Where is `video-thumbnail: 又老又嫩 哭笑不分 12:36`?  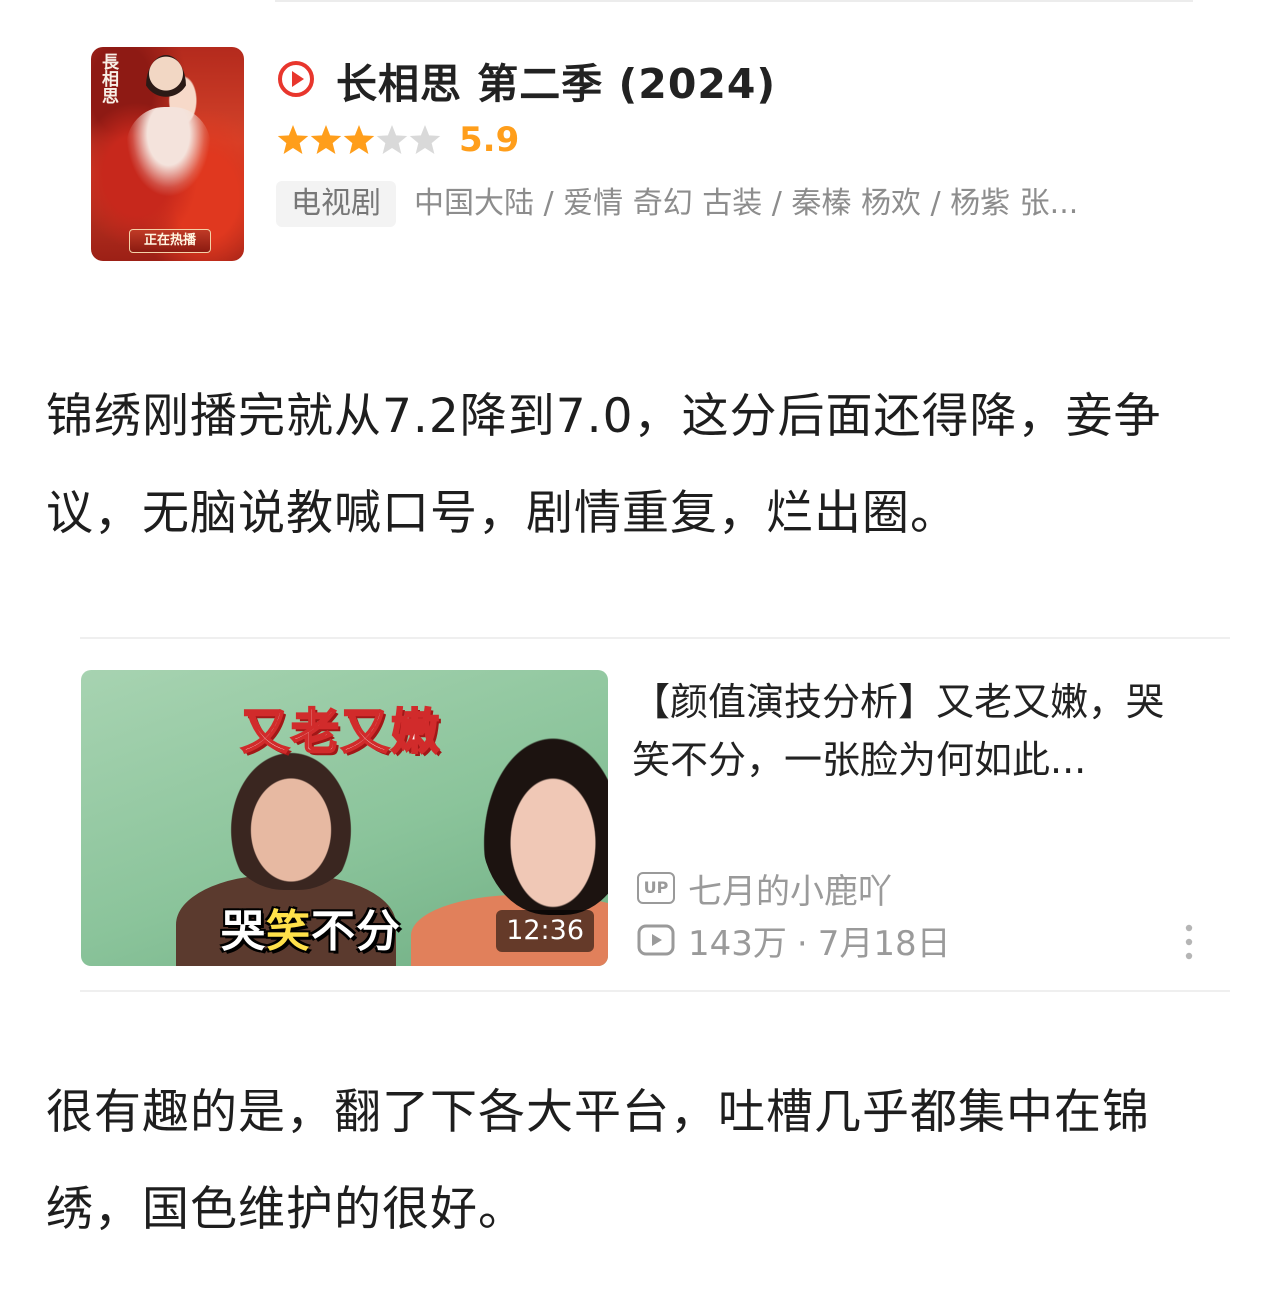
video-thumbnail: 又老又嫩 哭笑不分 12:36 is located at coordinates (344, 818).